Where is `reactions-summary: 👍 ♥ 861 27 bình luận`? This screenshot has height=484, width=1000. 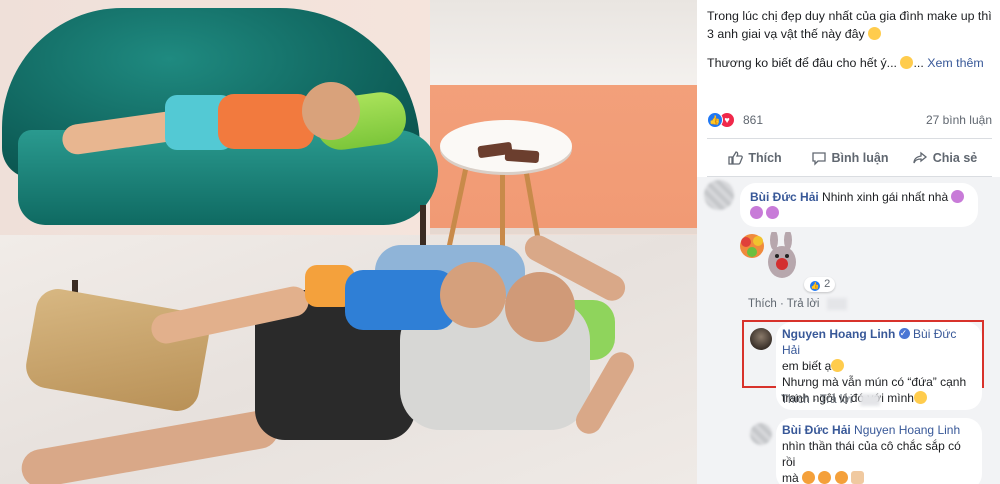
reactions-summary: 👍 ♥ 861 27 bình luận is located at coordinates (849, 120).